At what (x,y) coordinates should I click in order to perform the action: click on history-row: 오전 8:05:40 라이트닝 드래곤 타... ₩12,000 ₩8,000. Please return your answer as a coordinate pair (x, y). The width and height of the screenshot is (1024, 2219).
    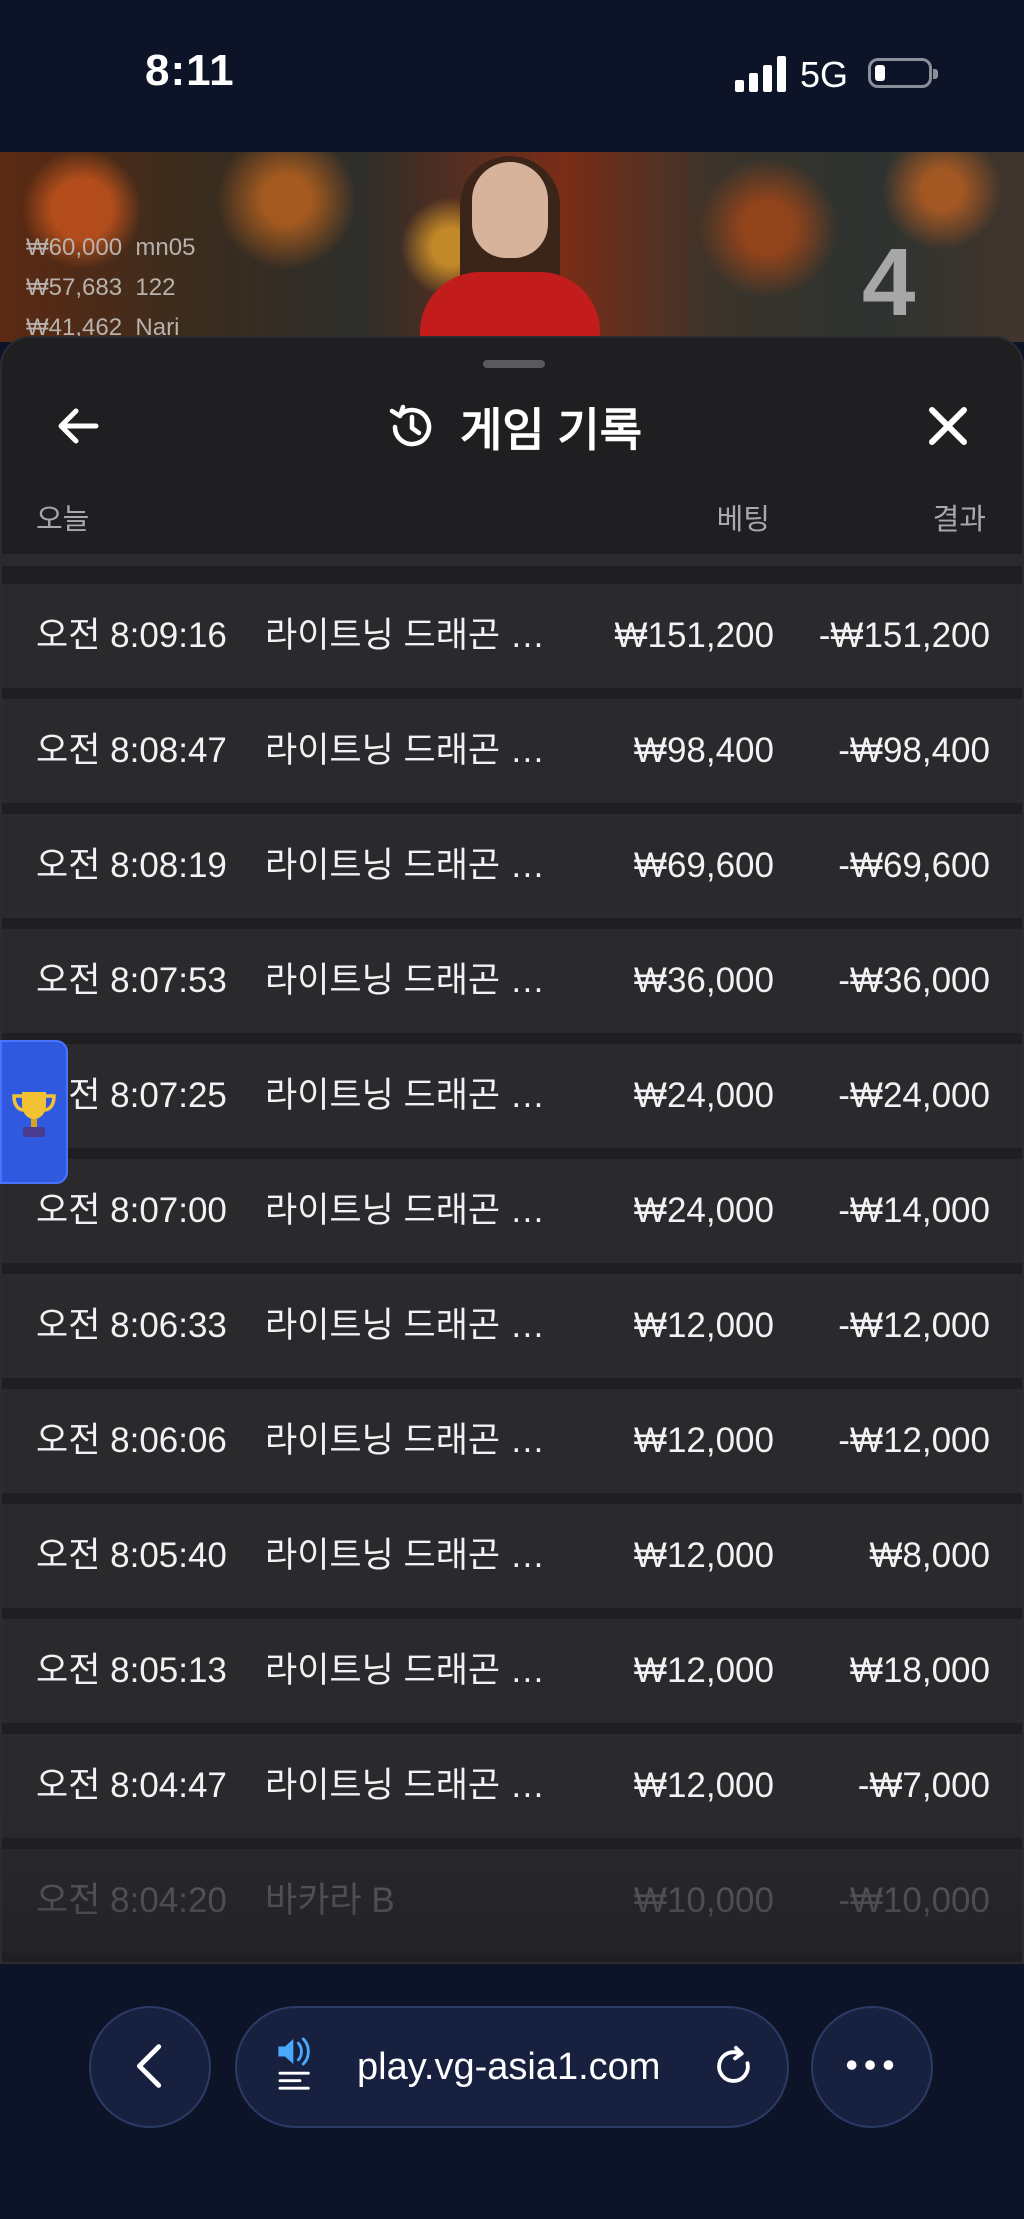
    Looking at the image, I should click on (512, 1556).